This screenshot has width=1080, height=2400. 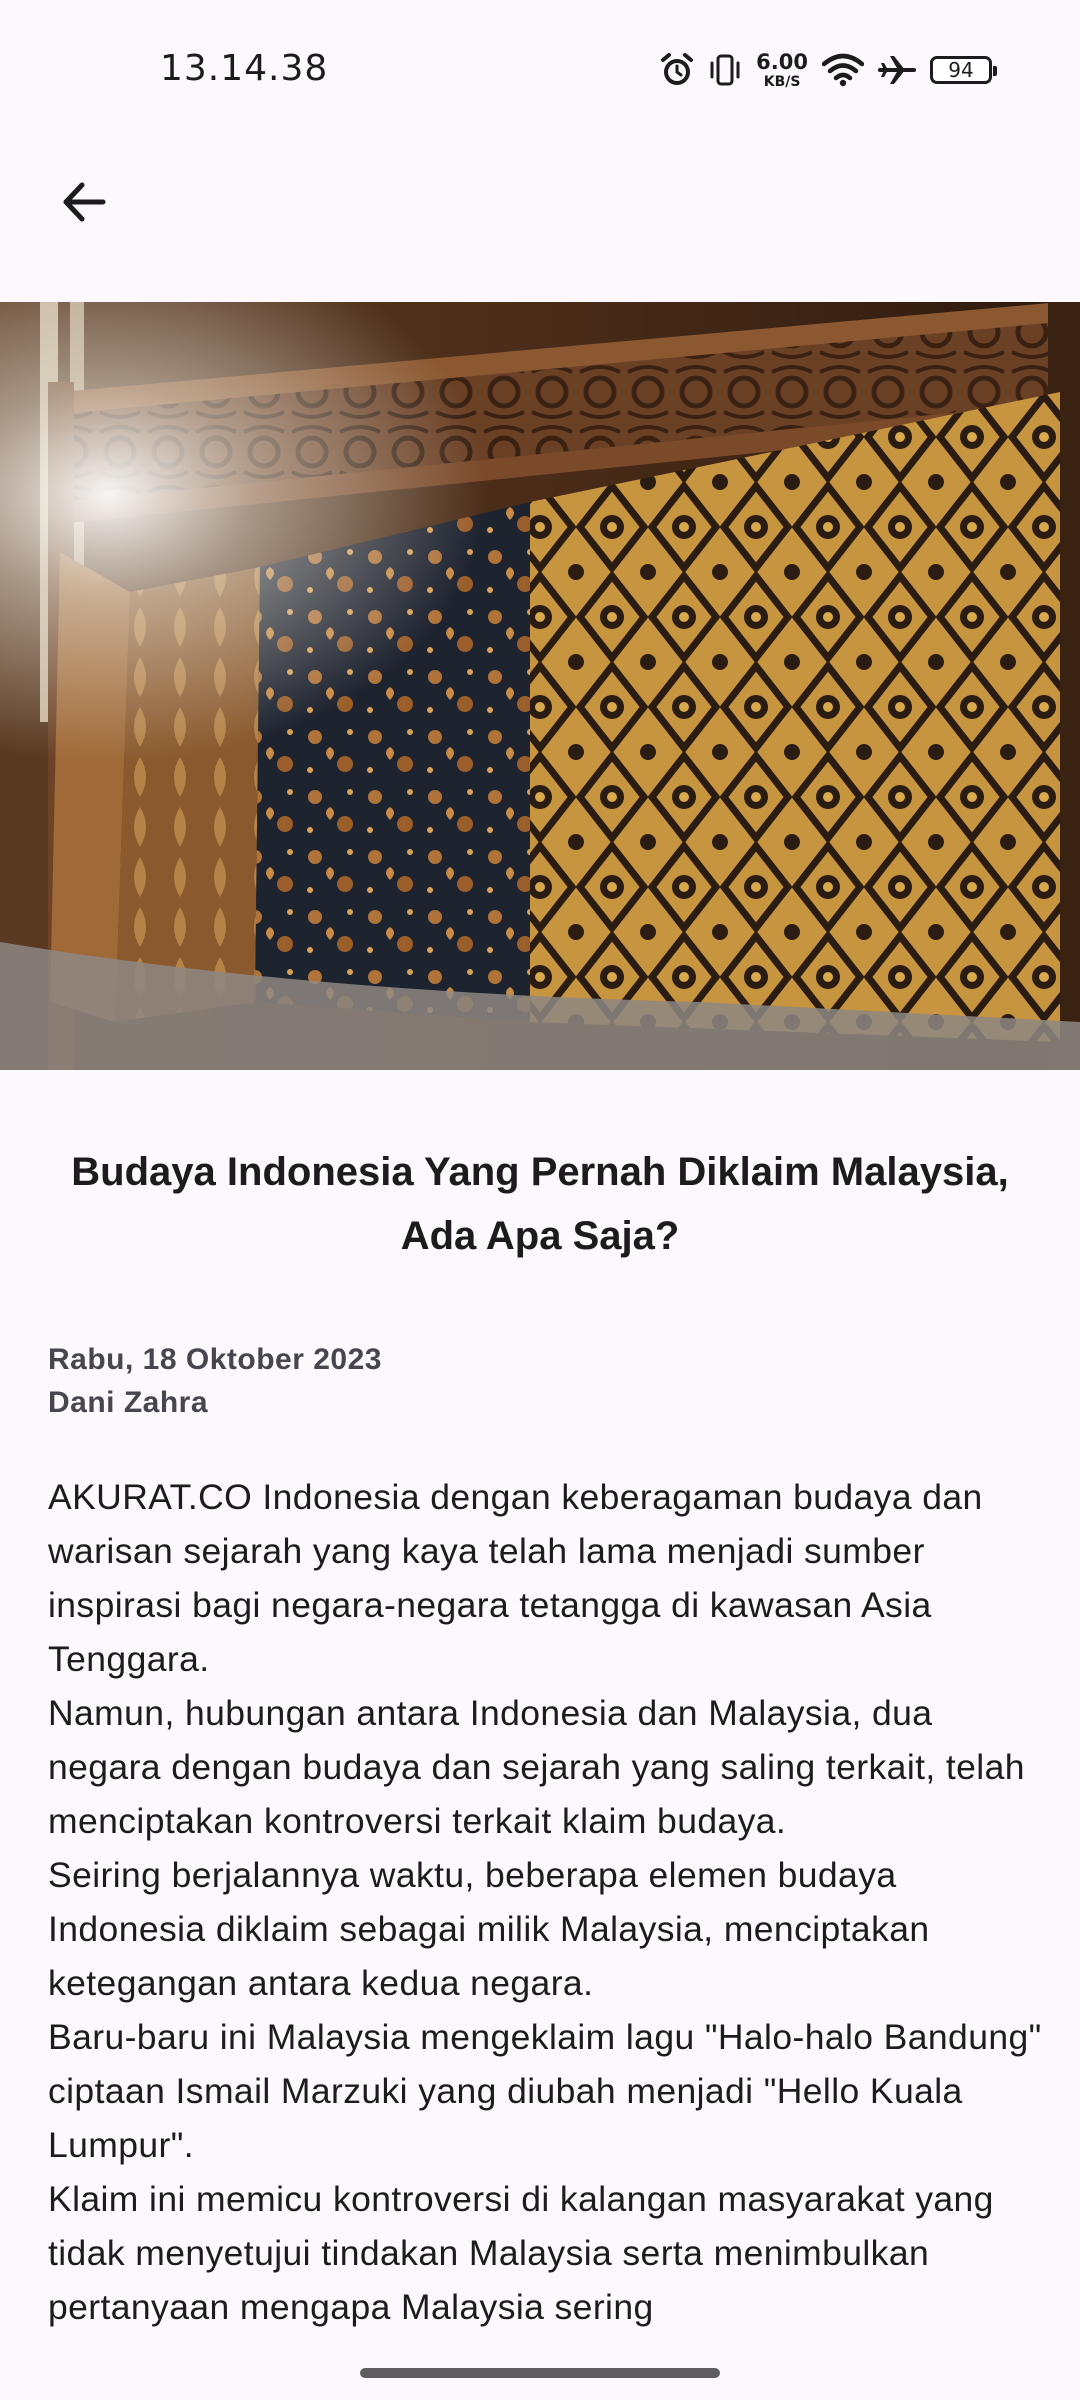 I want to click on net-speed: 6.00 KB/S, so click(x=782, y=69).